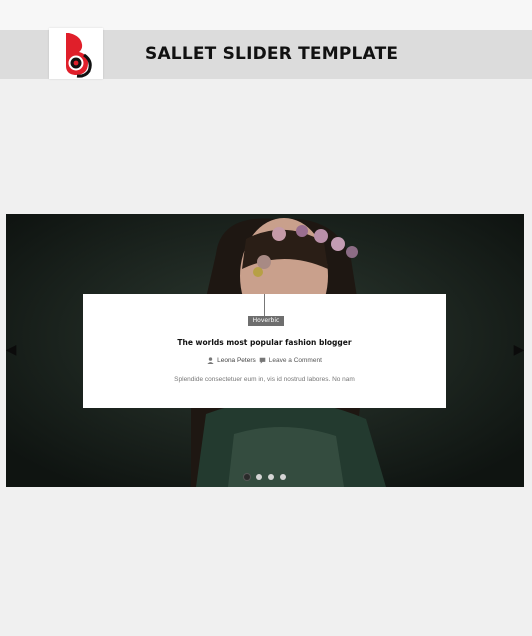 This screenshot has width=532, height=636. I want to click on post-author: Leona Peters, so click(236, 360).